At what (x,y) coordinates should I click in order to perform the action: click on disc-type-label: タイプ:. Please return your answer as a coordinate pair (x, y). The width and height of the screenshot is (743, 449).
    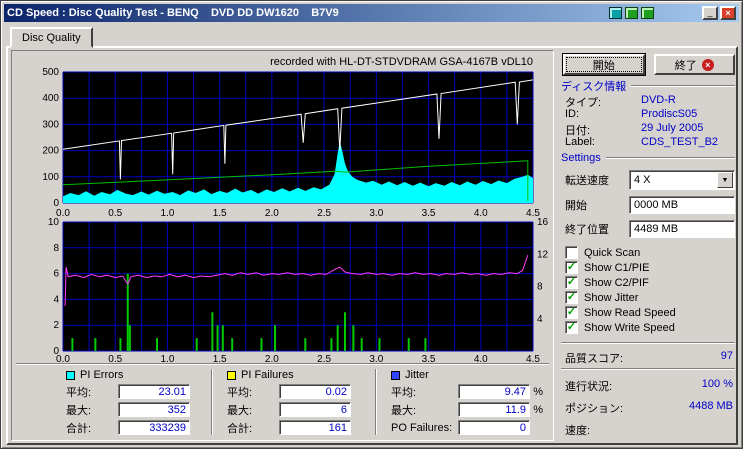
    Looking at the image, I should click on (583, 103).